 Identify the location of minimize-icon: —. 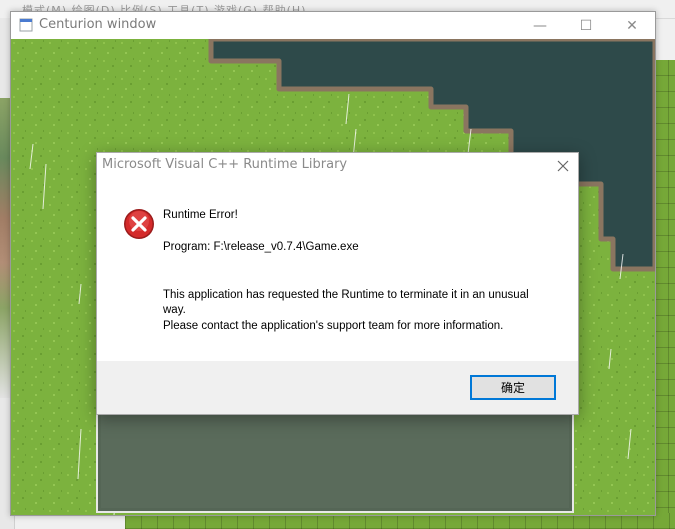
(540, 25).